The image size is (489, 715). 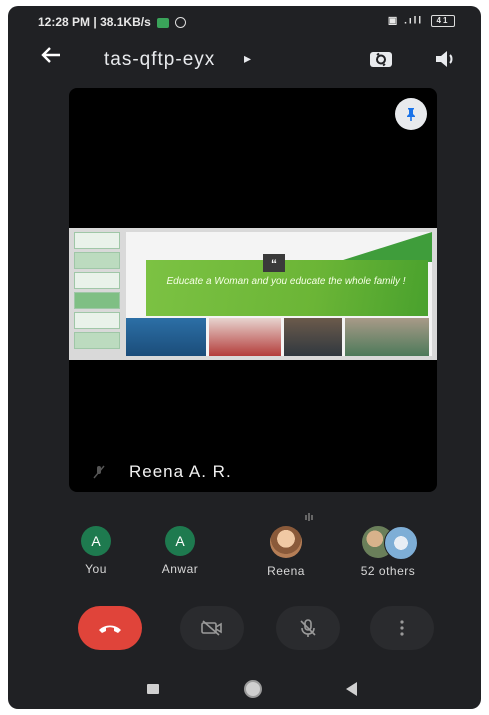 What do you see at coordinates (253, 689) in the screenshot?
I see `home-icon` at bounding box center [253, 689].